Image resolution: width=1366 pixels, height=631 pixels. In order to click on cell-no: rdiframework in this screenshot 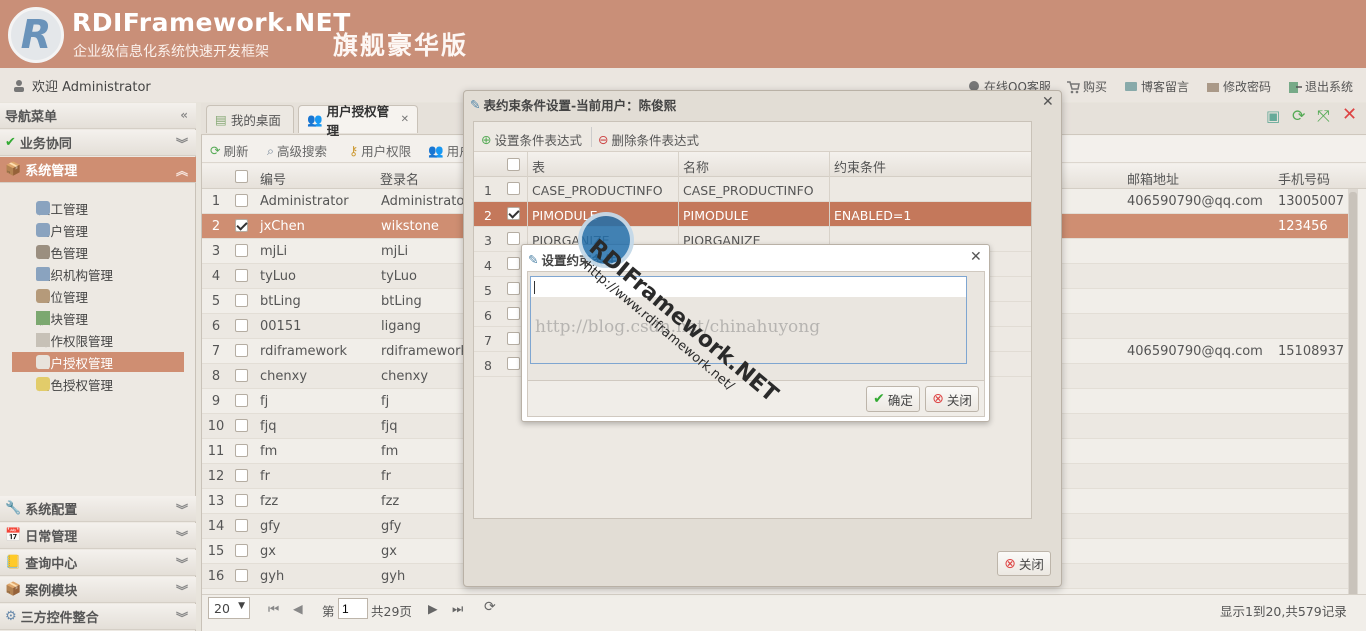, I will do `click(303, 351)`.